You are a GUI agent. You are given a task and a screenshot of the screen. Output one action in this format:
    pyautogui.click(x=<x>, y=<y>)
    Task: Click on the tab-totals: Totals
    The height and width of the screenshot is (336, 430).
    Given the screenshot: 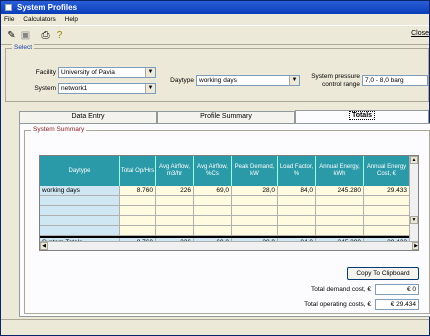 What is the action you would take?
    pyautogui.click(x=362, y=116)
    